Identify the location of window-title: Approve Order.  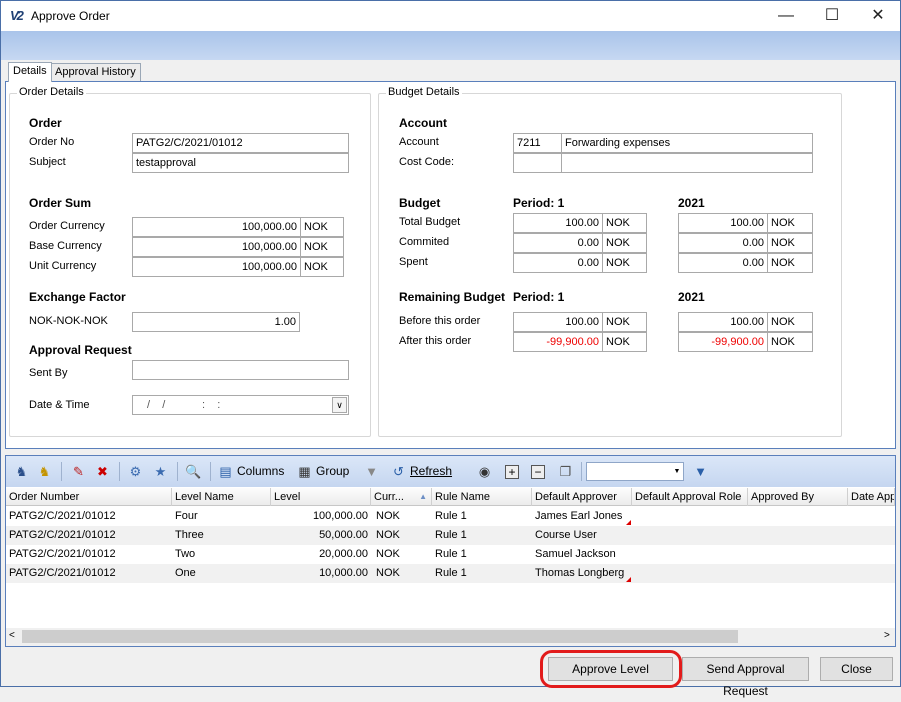
(70, 16).